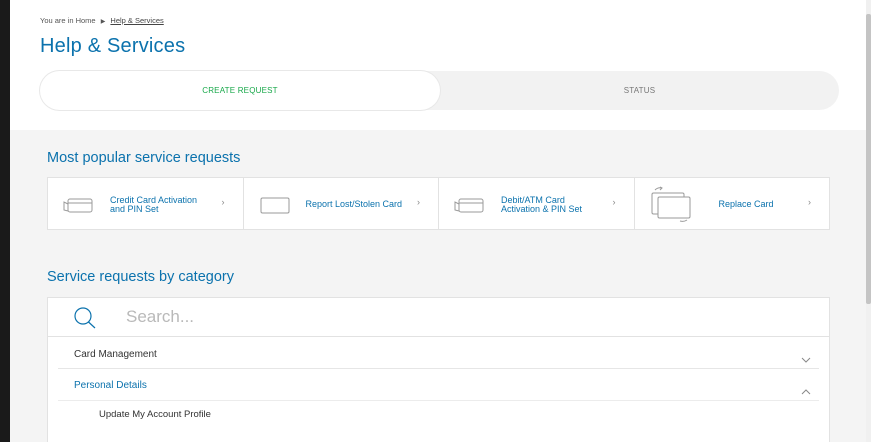  Describe the element at coordinates (113, 46) in the screenshot. I see `page-title: Help & Services` at that location.